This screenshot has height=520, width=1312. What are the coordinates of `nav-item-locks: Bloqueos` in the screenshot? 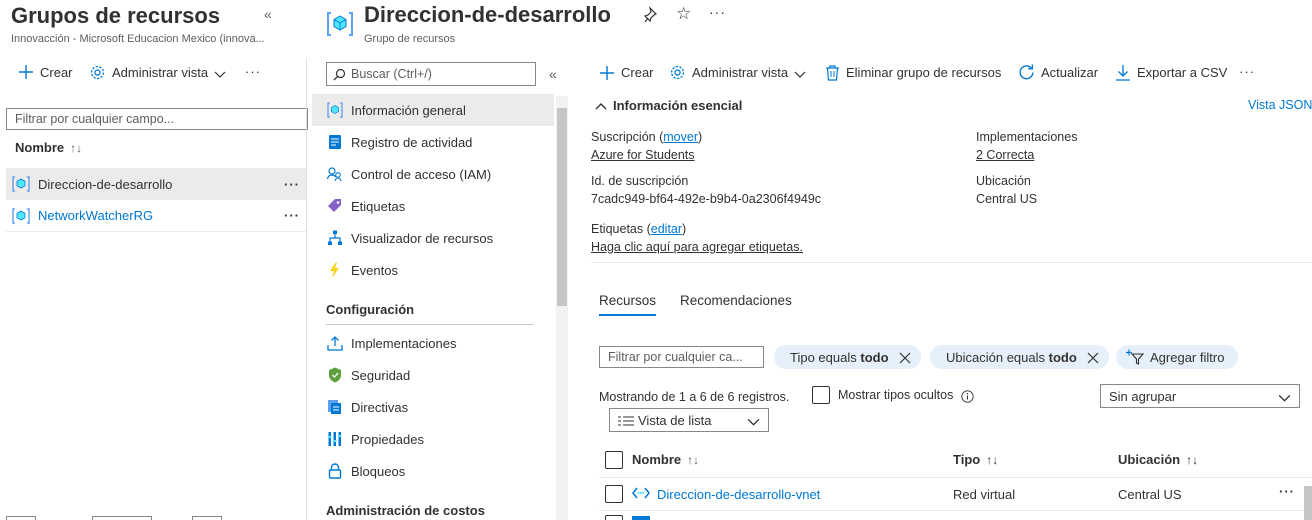 It's located at (433, 471).